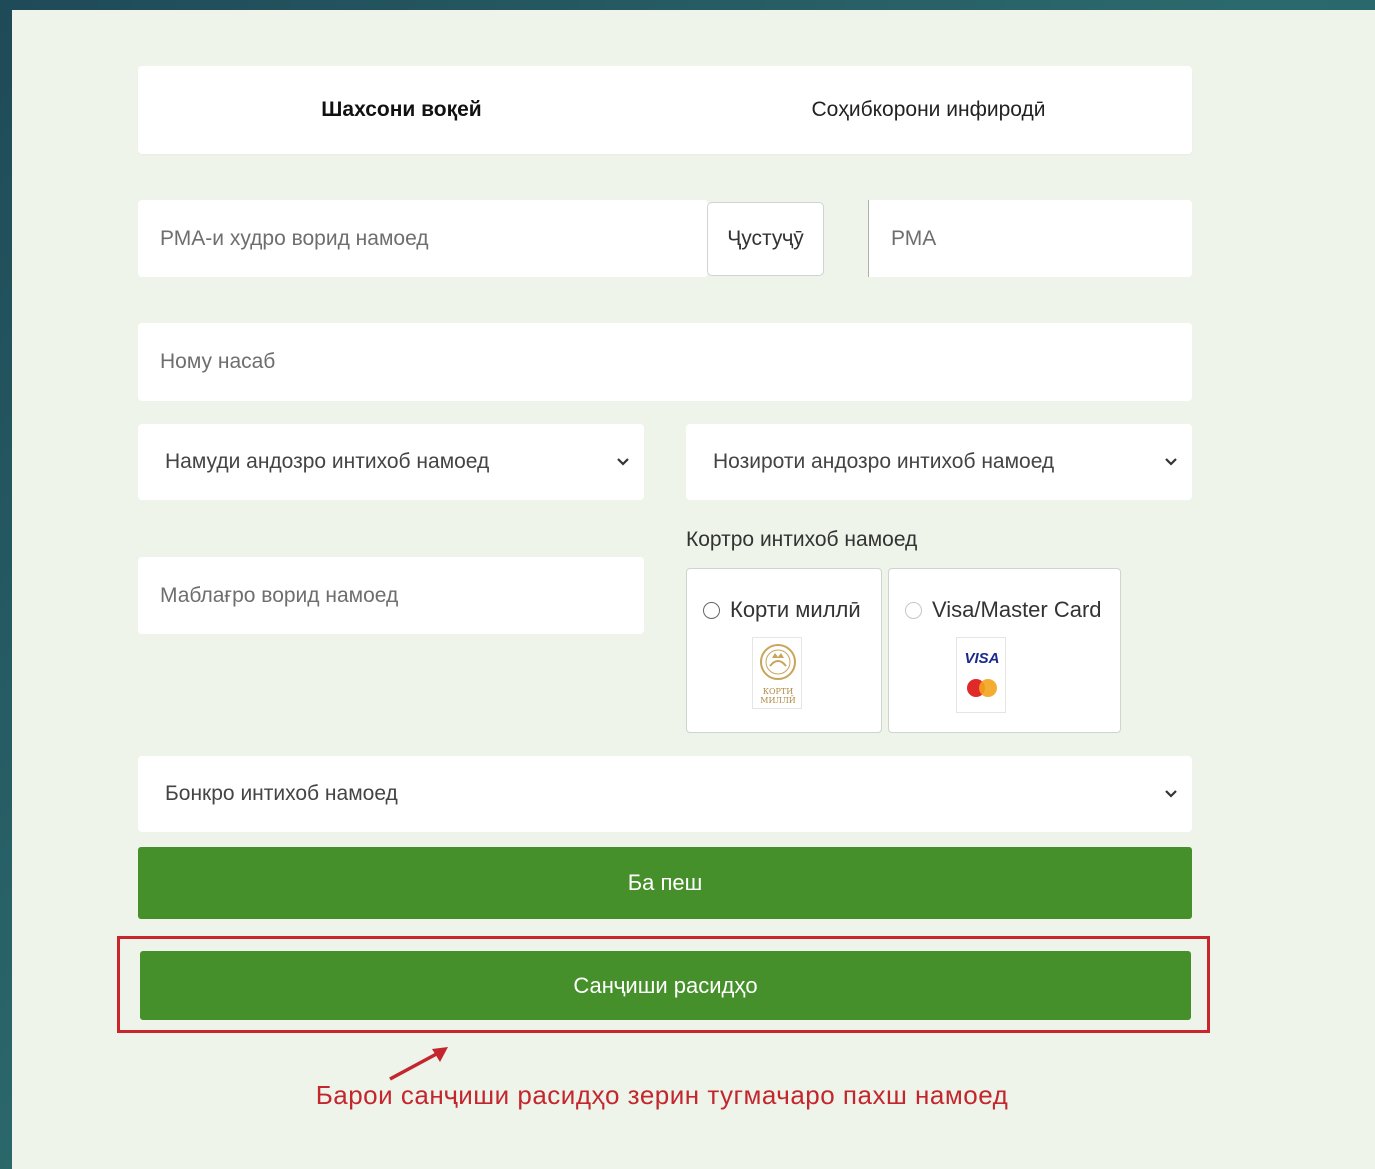  Describe the element at coordinates (928, 110) in the screenshot. I see `tab-entrepreneurs: Соҳибкорони инфиродӣ` at that location.